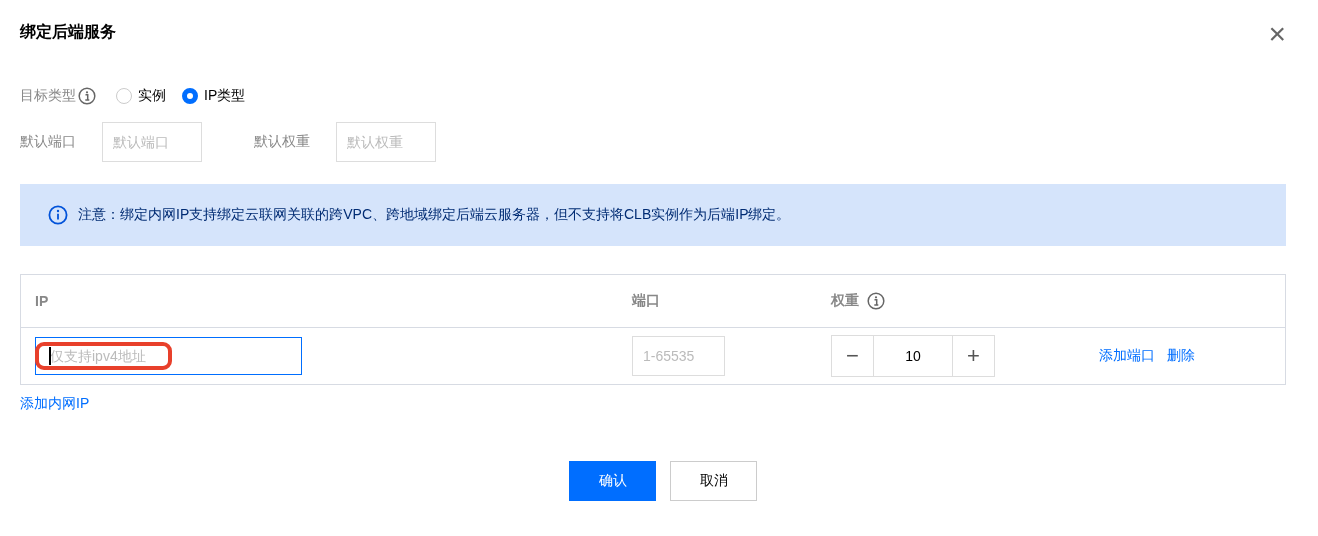 The width and height of the screenshot is (1318, 536). Describe the element at coordinates (386, 142) in the screenshot. I see `input-field: 默认权重` at that location.